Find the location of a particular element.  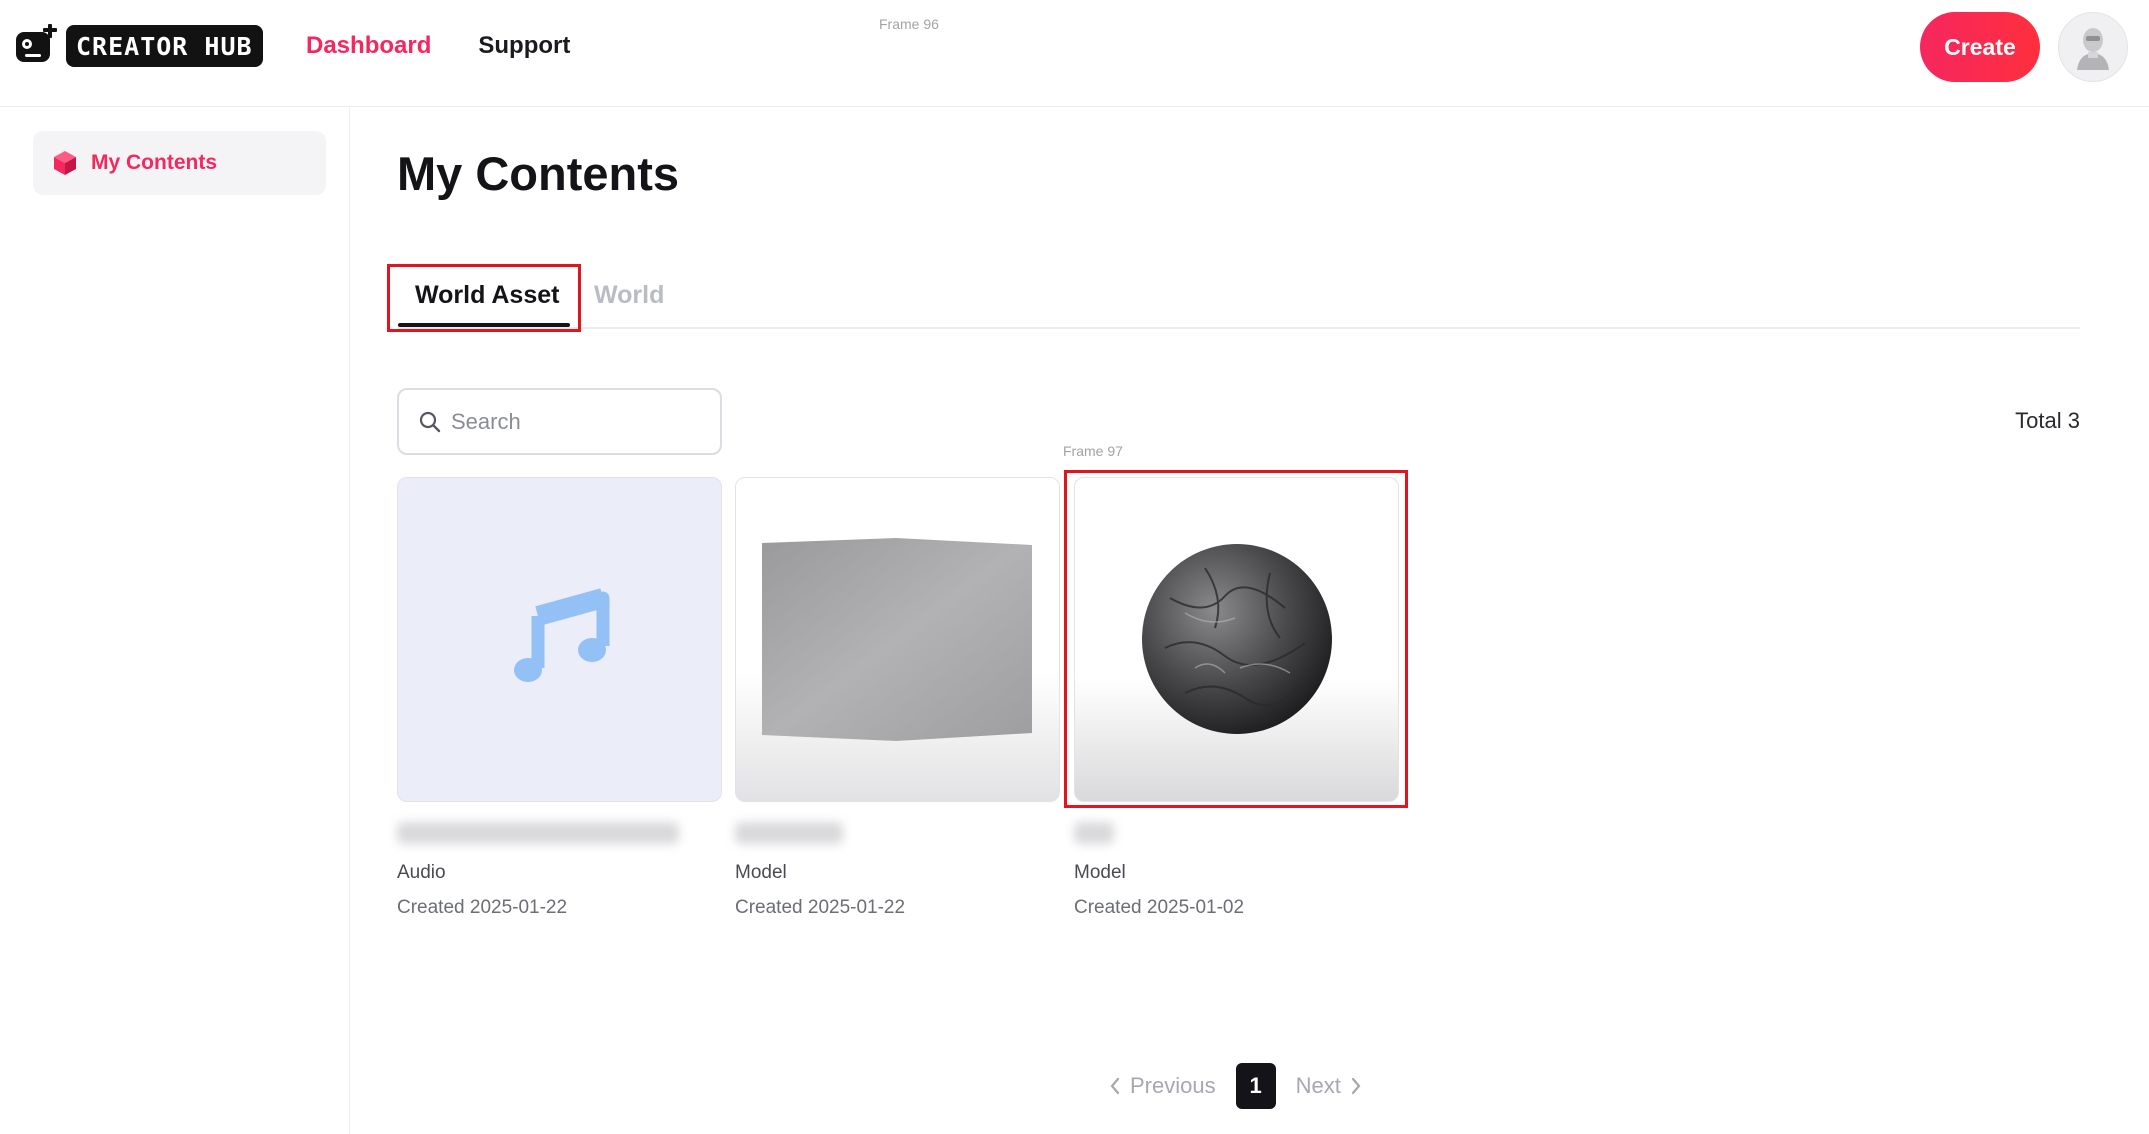

highlight-box-card is located at coordinates (1236, 639).